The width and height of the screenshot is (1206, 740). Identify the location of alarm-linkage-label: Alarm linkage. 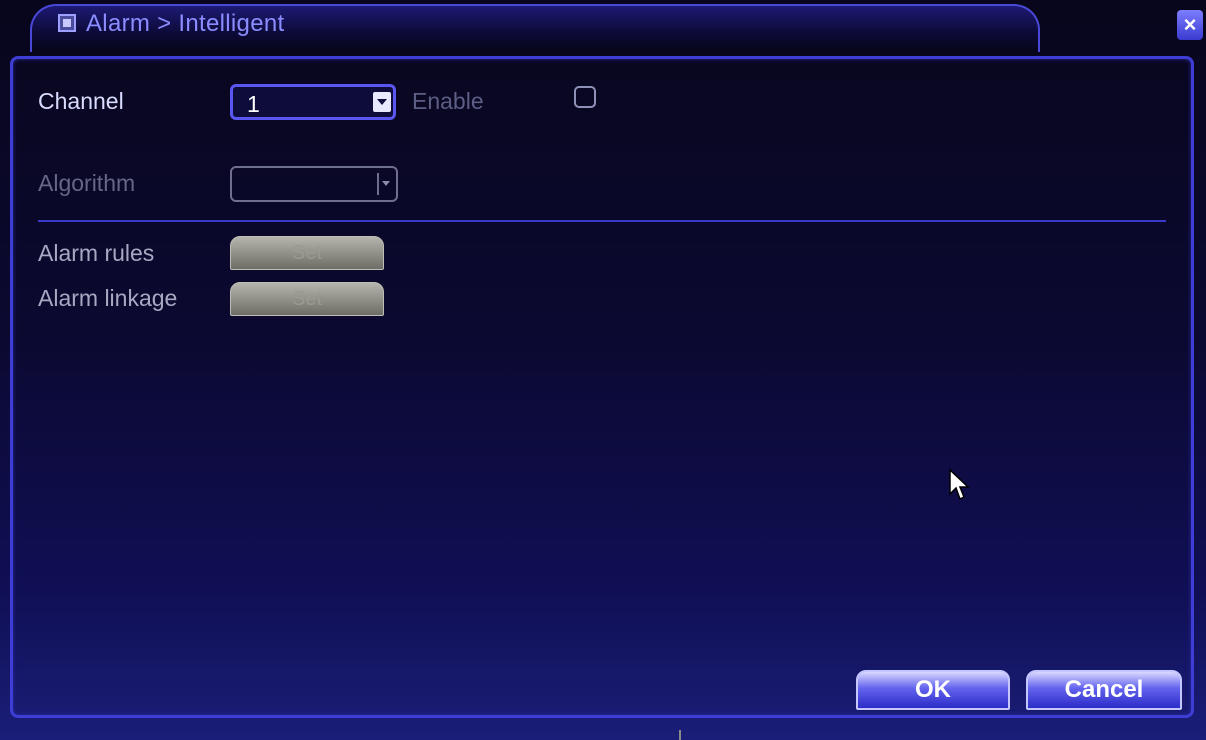
(108, 298).